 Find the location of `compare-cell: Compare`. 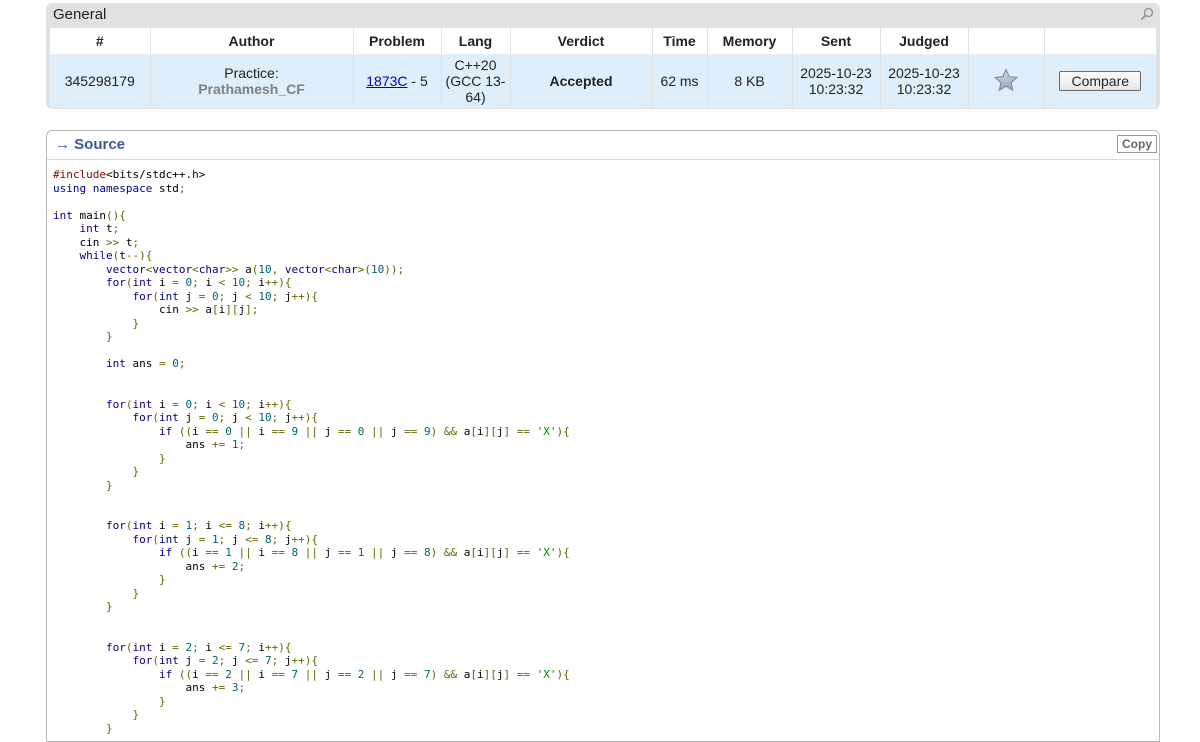

compare-cell: Compare is located at coordinates (1100, 81).